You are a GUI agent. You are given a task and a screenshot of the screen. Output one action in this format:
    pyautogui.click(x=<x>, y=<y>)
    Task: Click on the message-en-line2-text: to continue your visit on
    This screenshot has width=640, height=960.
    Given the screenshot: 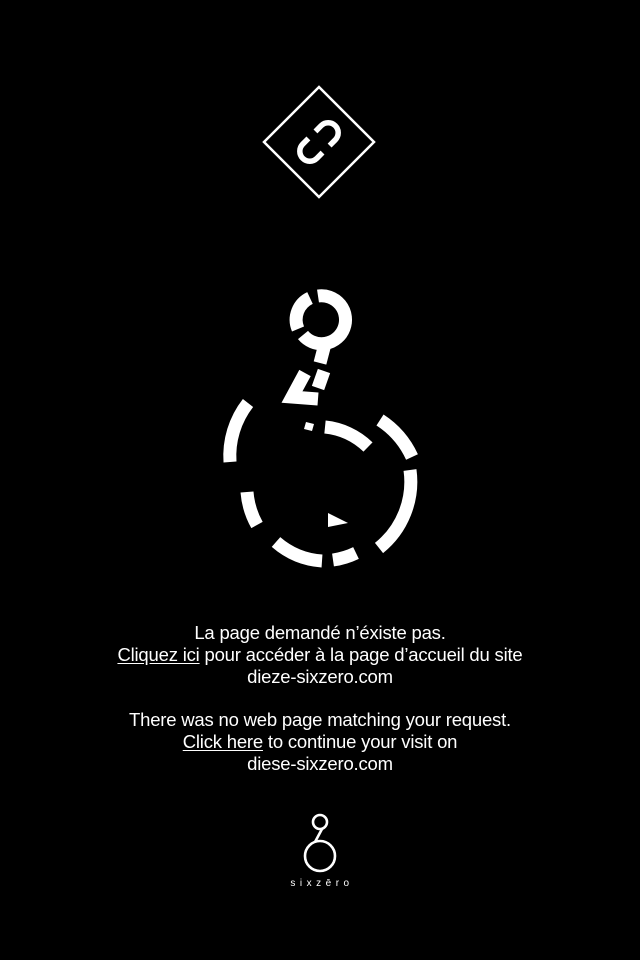 What is the action you would take?
    pyautogui.click(x=360, y=741)
    